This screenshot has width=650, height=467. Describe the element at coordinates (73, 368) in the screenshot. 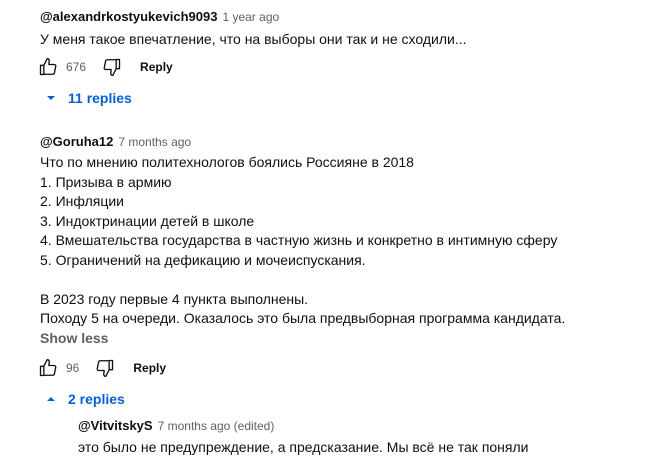

I see `like-count: 96` at that location.